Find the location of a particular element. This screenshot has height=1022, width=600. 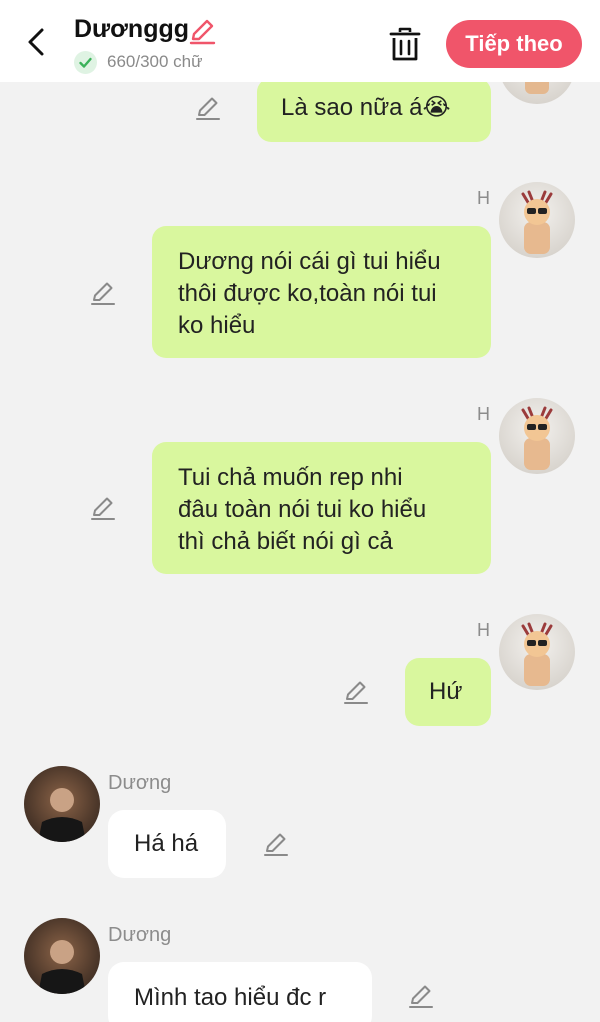

page-title: Dươnggg is located at coordinates (132, 29).